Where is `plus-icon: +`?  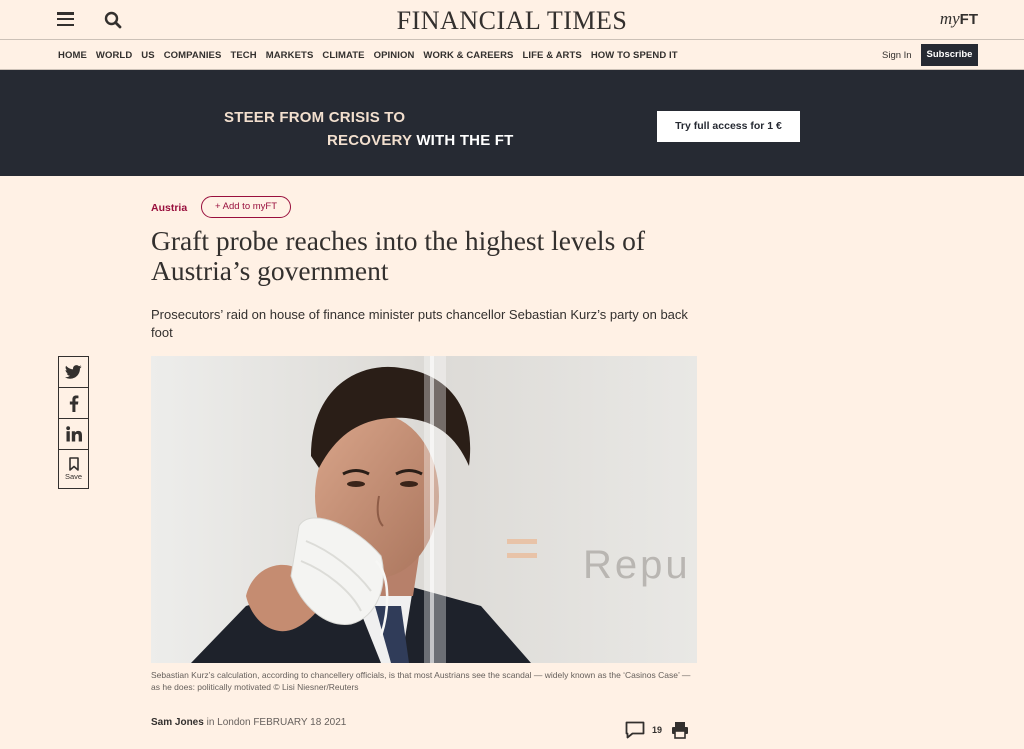 plus-icon: + is located at coordinates (218, 206).